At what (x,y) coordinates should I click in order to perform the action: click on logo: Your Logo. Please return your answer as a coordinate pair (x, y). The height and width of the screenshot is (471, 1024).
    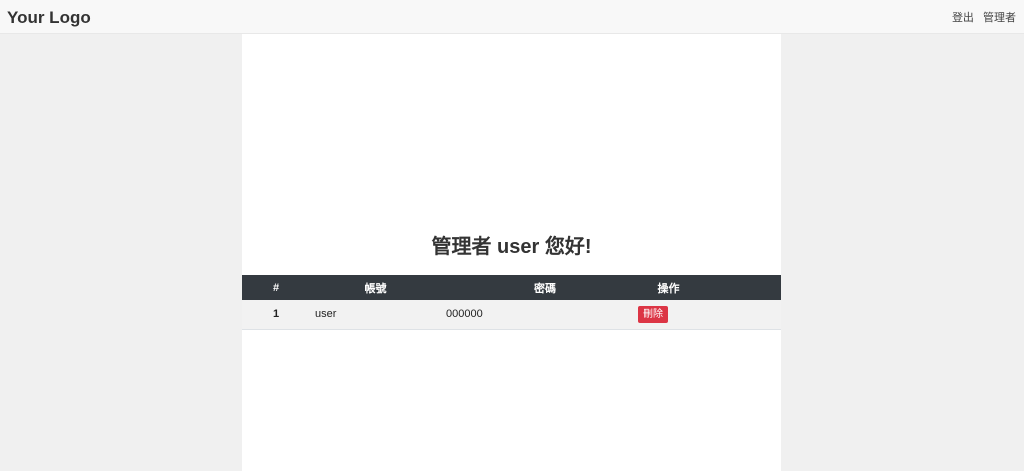
    Looking at the image, I should click on (49, 18).